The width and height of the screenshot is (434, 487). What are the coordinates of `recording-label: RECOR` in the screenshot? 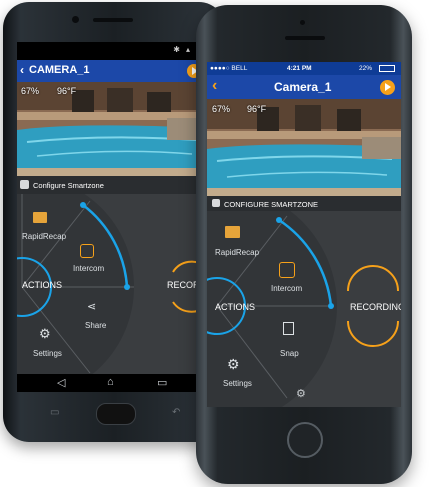 It's located at (183, 285).